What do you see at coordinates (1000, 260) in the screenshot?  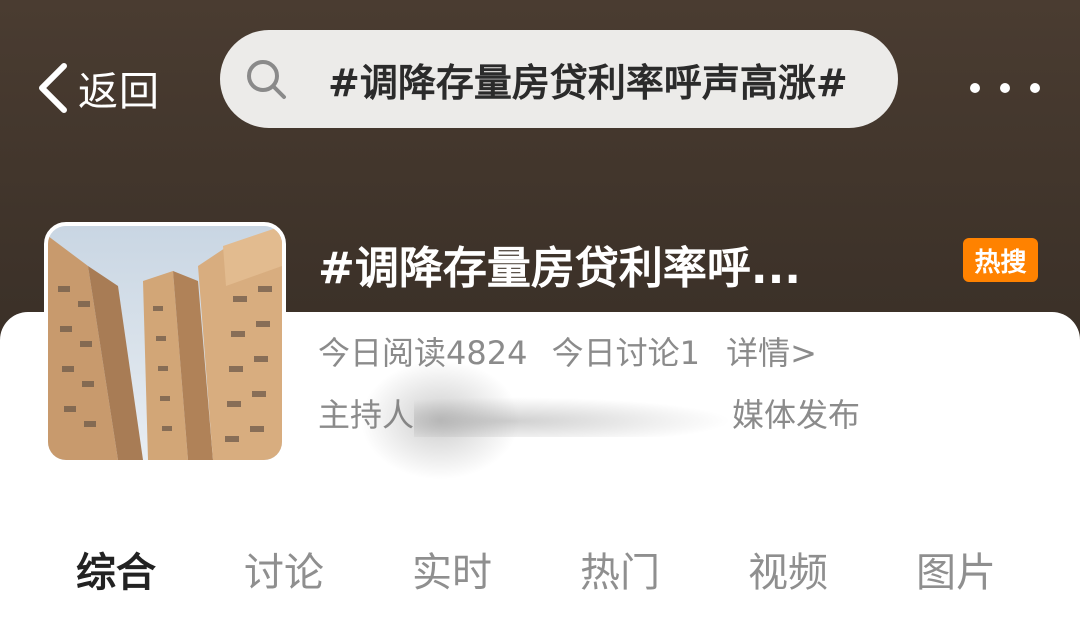 I see `hot-search-badge: 热搜` at bounding box center [1000, 260].